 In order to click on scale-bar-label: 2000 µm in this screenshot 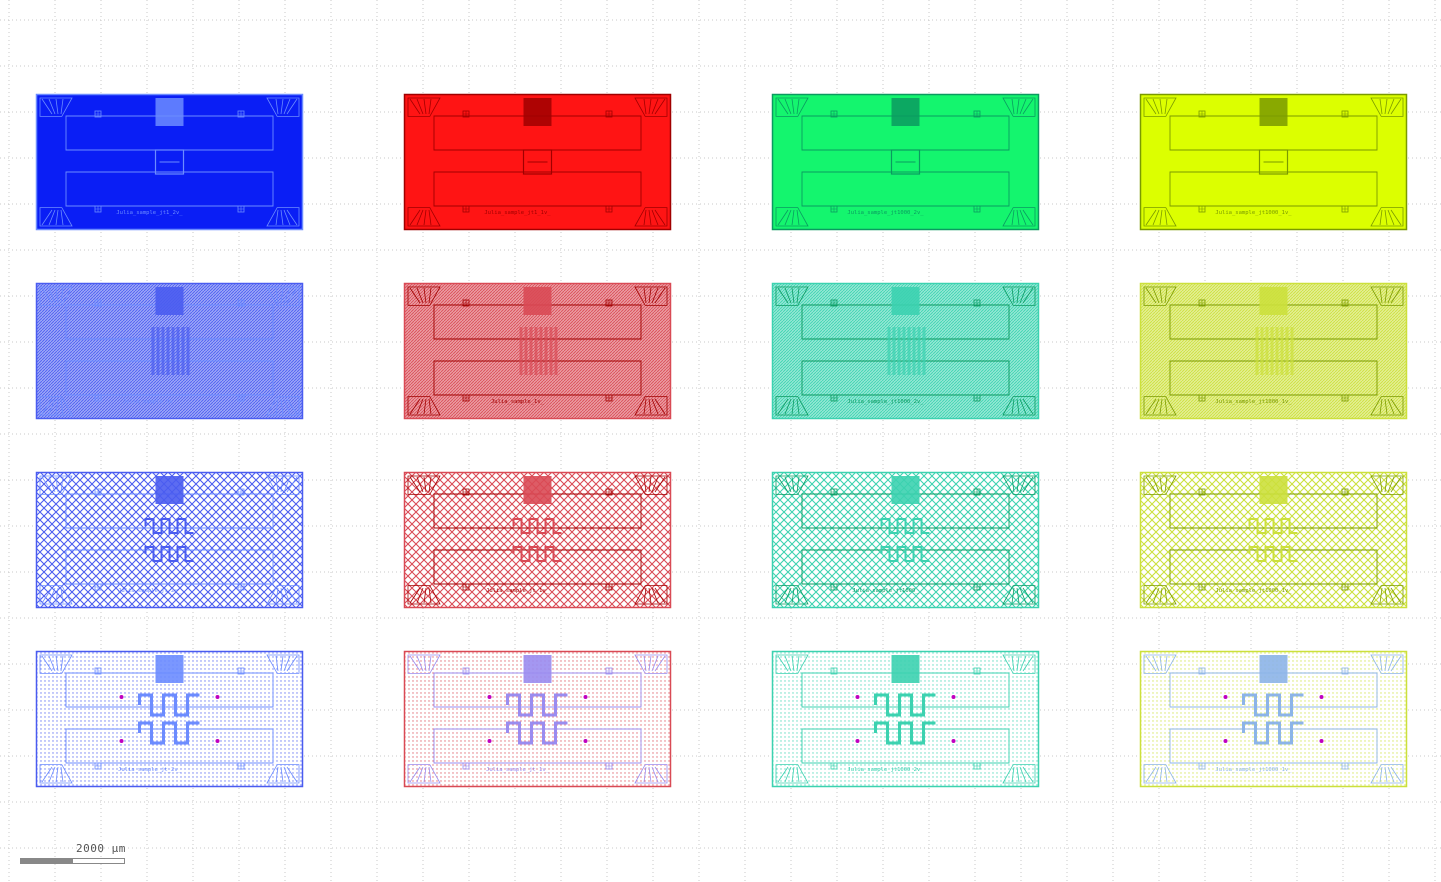, I will do `click(101, 848)`.